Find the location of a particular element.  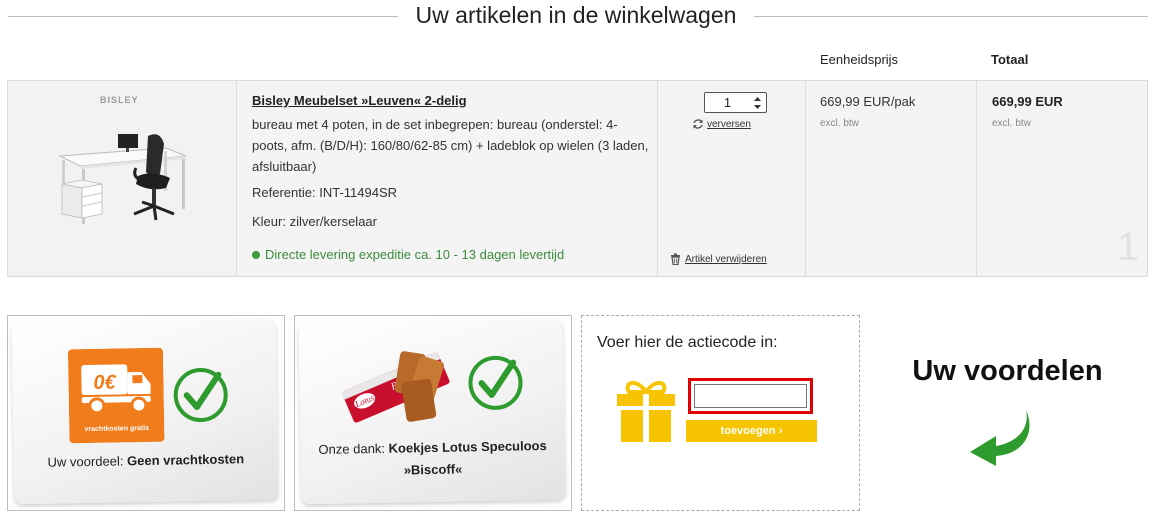

product-image-cell: BISLEY is located at coordinates (122, 178).